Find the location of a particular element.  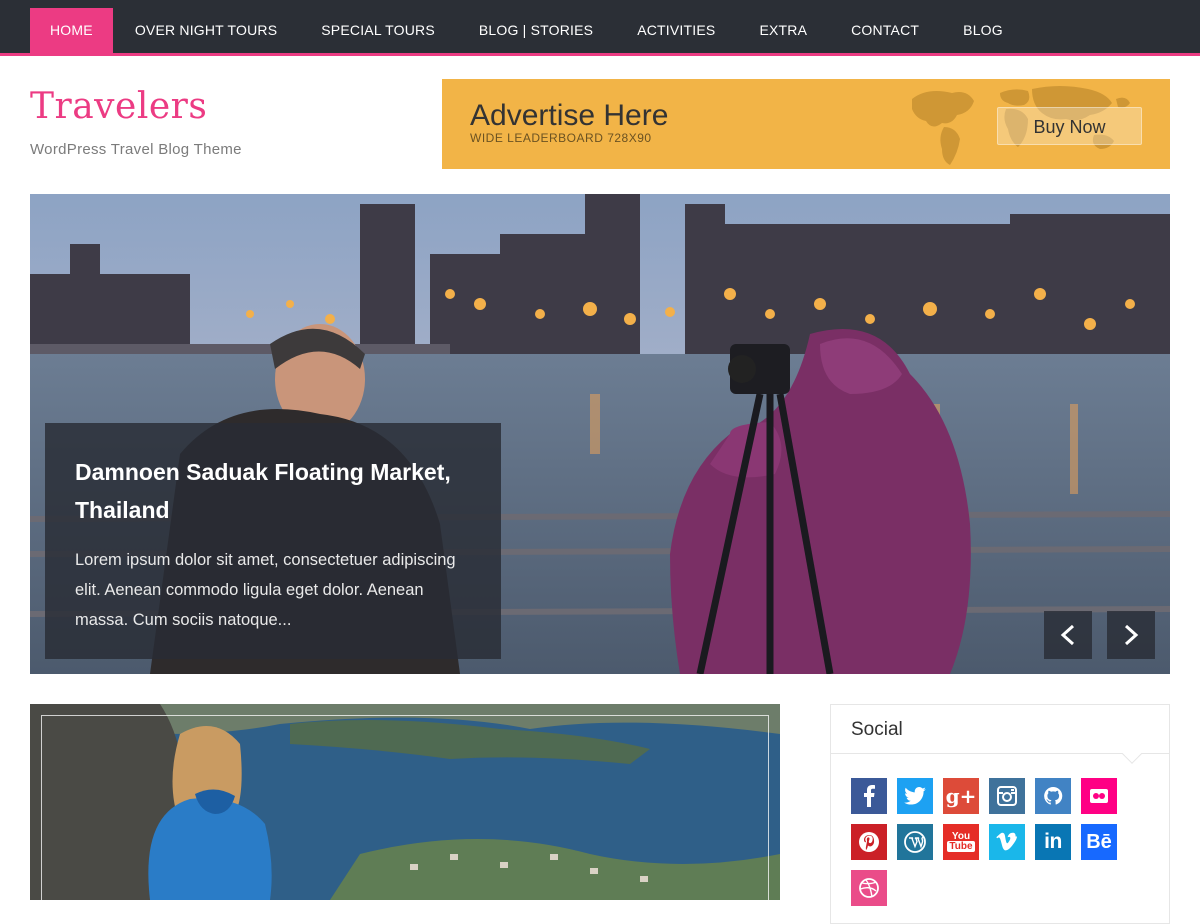

linkedin-icon: in is located at coordinates (1053, 841).